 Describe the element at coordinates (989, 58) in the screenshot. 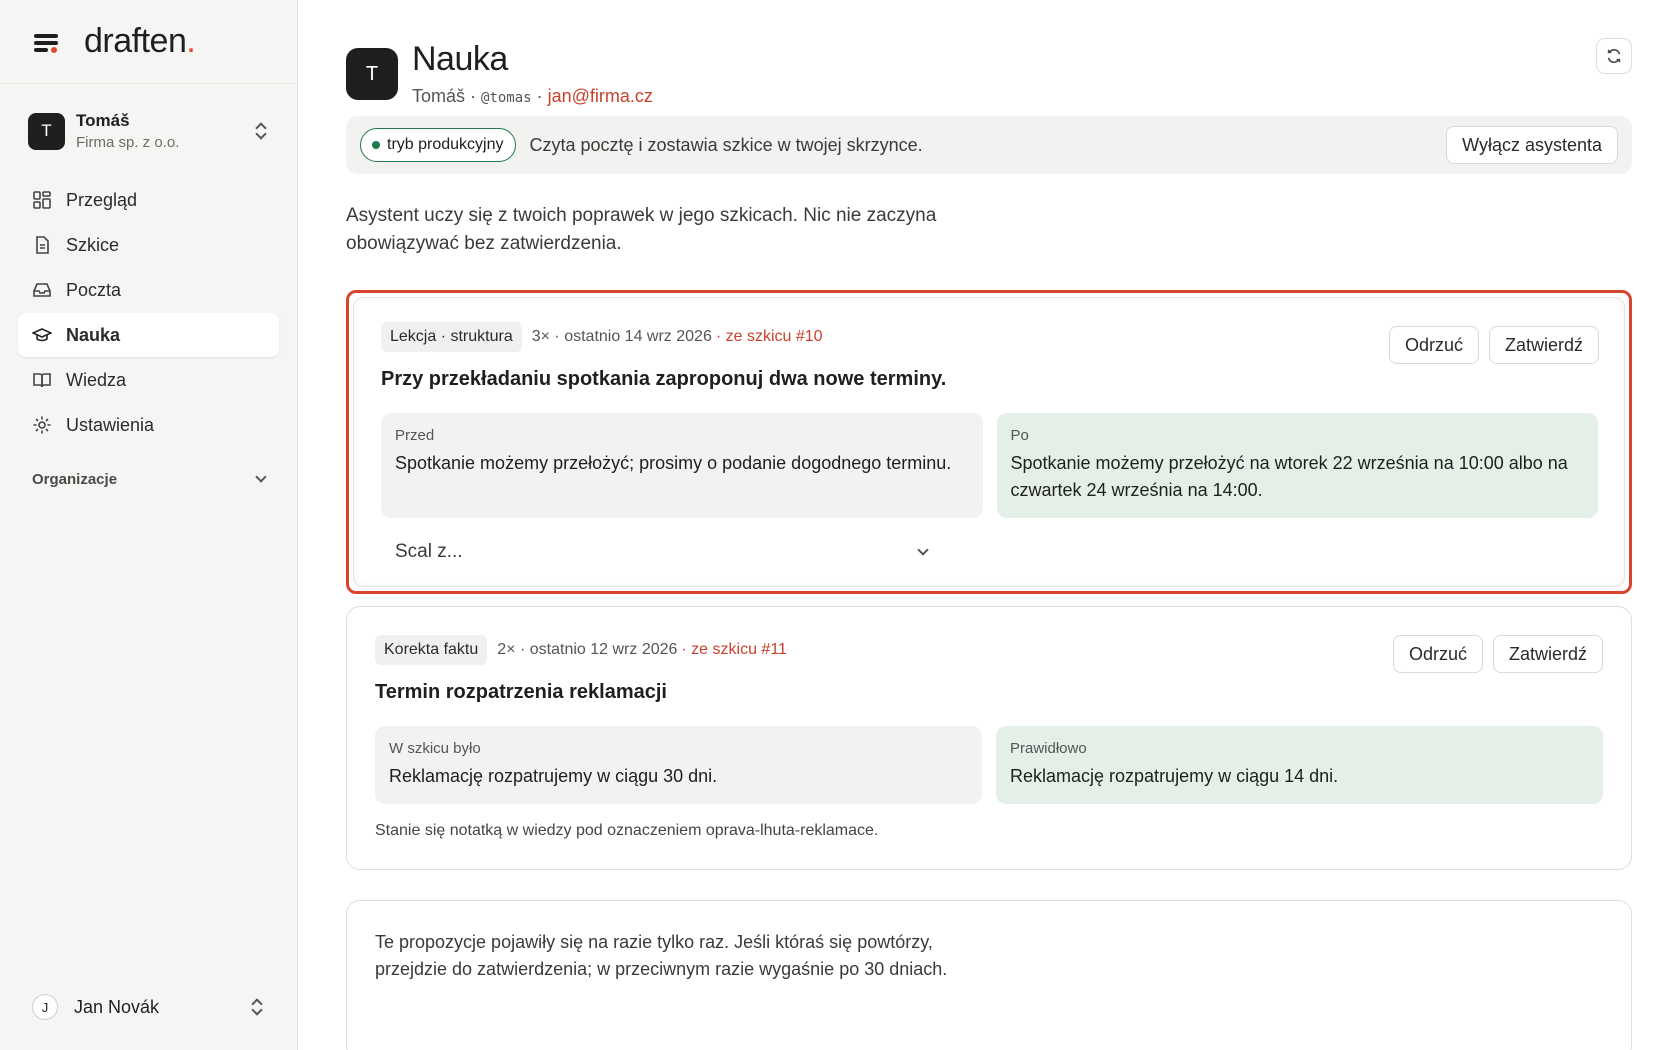

I see `page-header: T Nauka Tomáš · @tomas · jan@firma.cz` at that location.